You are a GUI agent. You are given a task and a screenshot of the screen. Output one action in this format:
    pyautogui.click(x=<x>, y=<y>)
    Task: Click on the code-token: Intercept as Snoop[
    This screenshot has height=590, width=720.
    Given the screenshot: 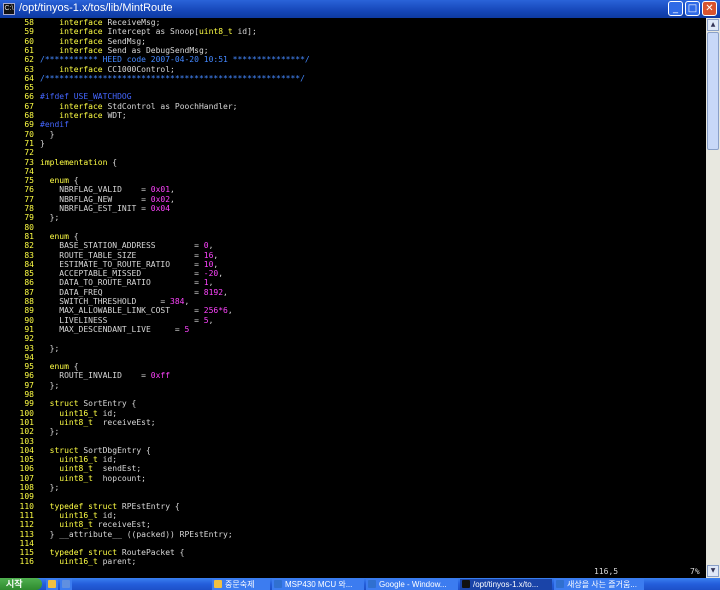 What is the action you would take?
    pyautogui.click(x=150, y=32)
    